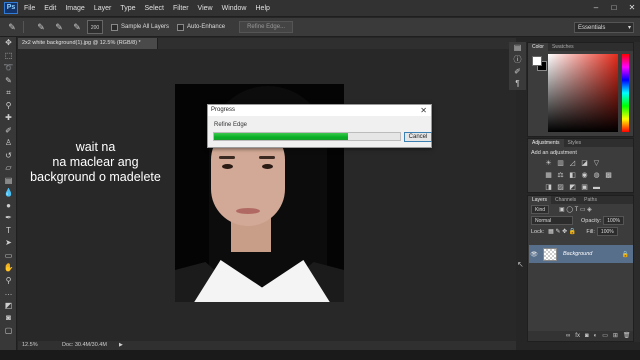 This screenshot has height=360, width=640. I want to click on quick-mask-icon: ◙, so click(8, 318).